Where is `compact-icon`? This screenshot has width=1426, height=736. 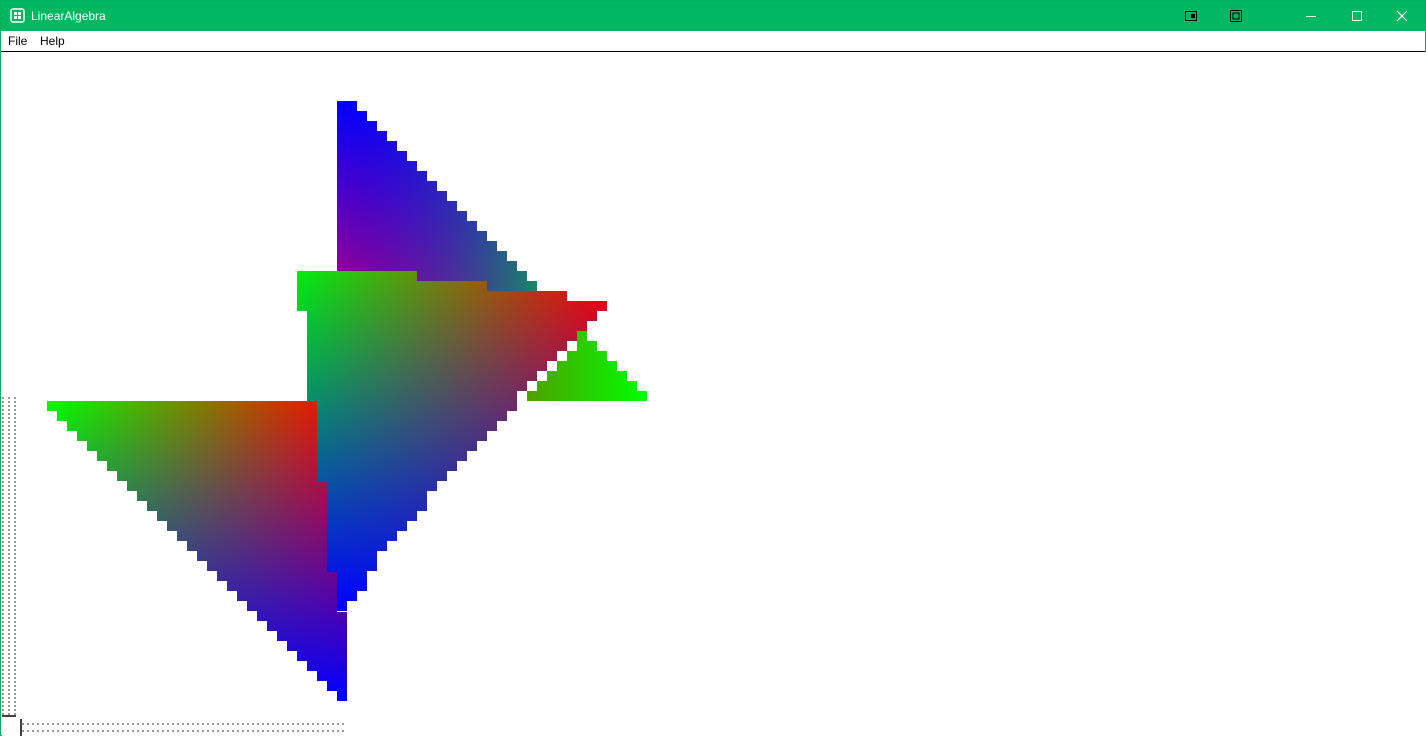 compact-icon is located at coordinates (1236, 16).